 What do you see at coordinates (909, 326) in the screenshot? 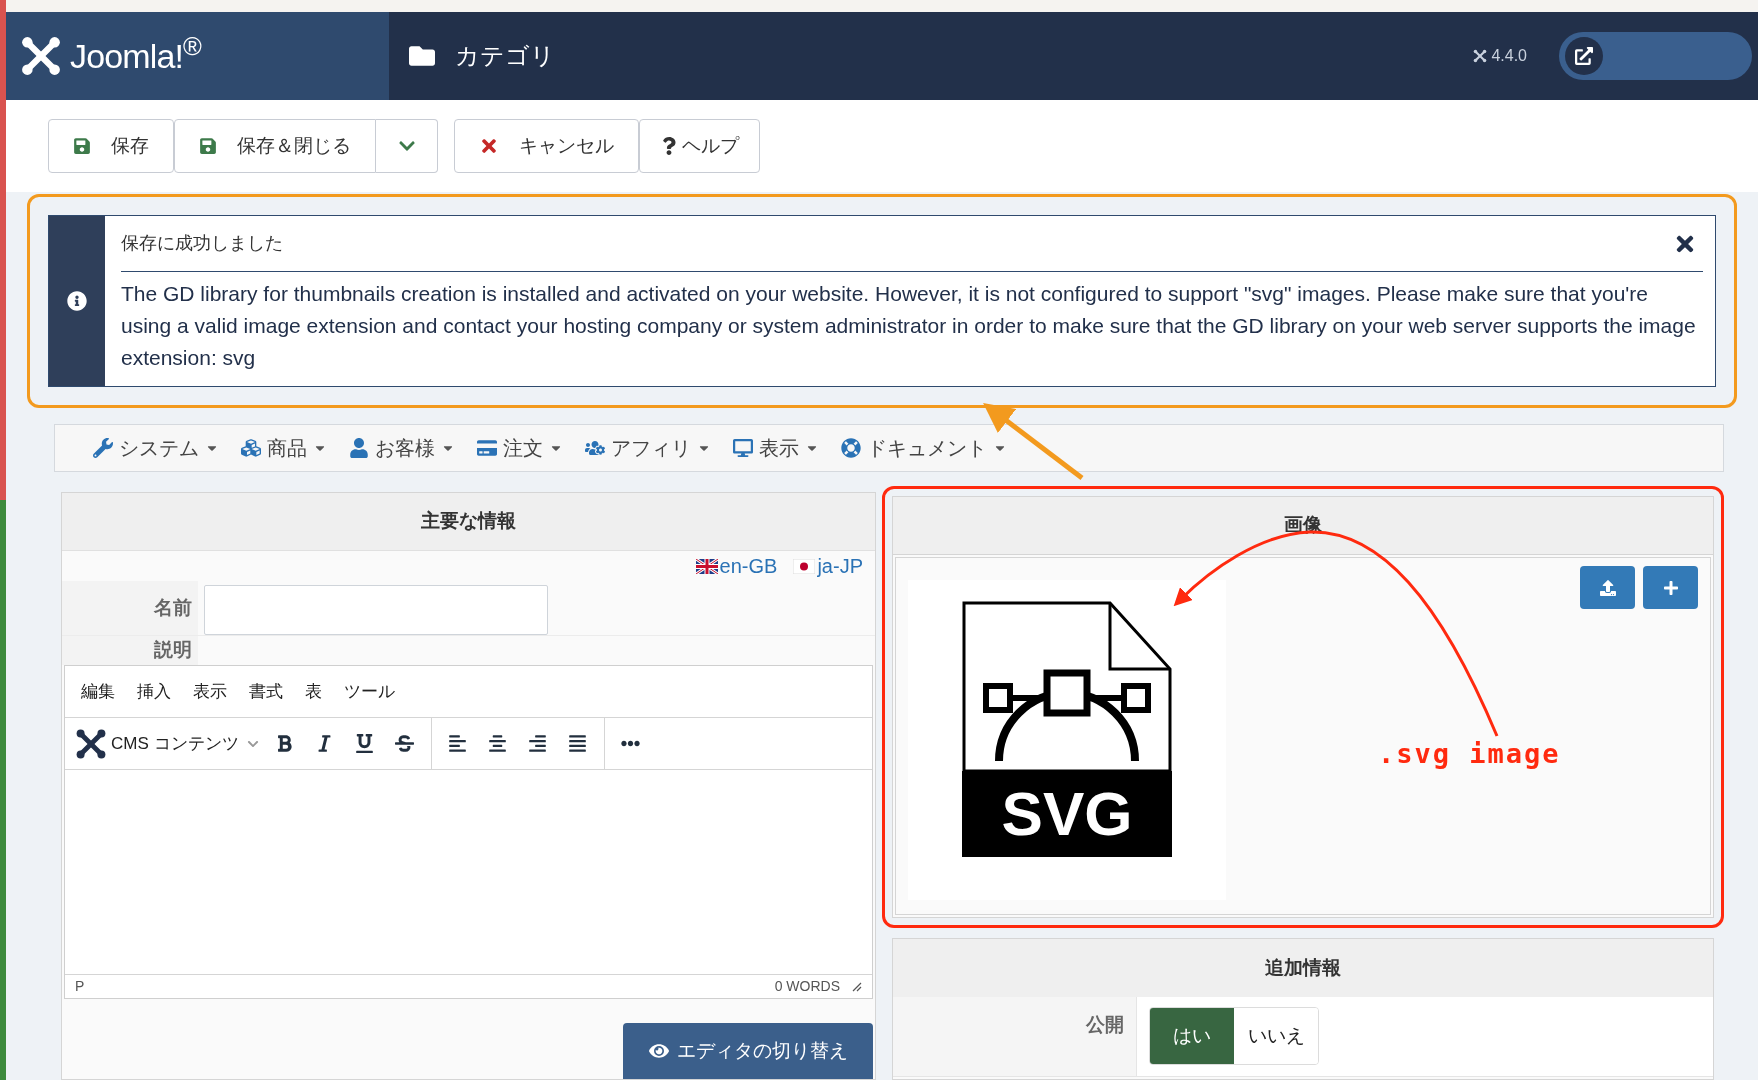
I see `alert-text: The GD library for thumbnails creation is installed and activated on your website. However, it is not configured to support "svg" images. Please make sure that you're using a valid image extension and contact your hosting company or system administrator in order to make sure that the GD library on your web server supports the image extension: svg` at bounding box center [909, 326].